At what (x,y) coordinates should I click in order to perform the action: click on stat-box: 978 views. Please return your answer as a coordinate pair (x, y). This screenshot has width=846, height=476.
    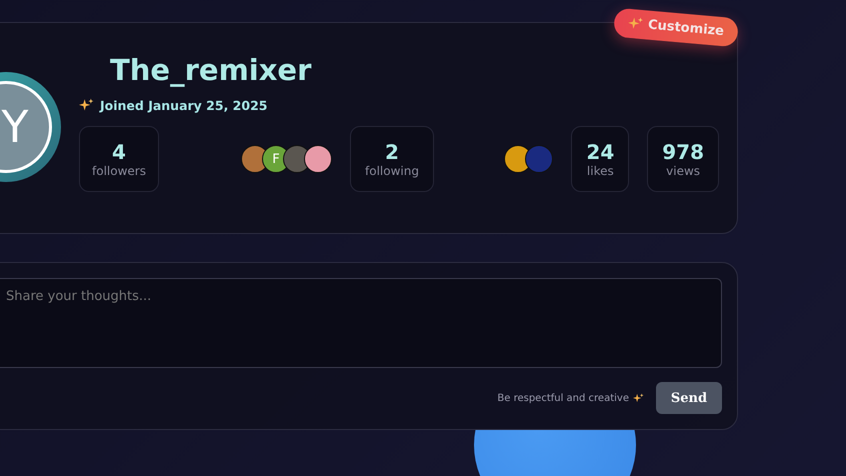
    Looking at the image, I should click on (683, 159).